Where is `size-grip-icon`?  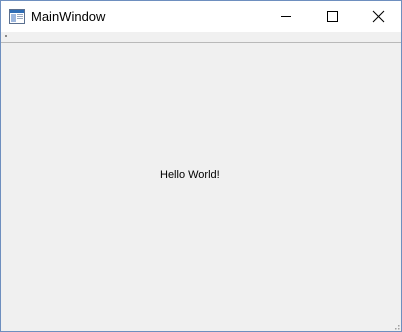 size-grip-icon is located at coordinates (395, 325).